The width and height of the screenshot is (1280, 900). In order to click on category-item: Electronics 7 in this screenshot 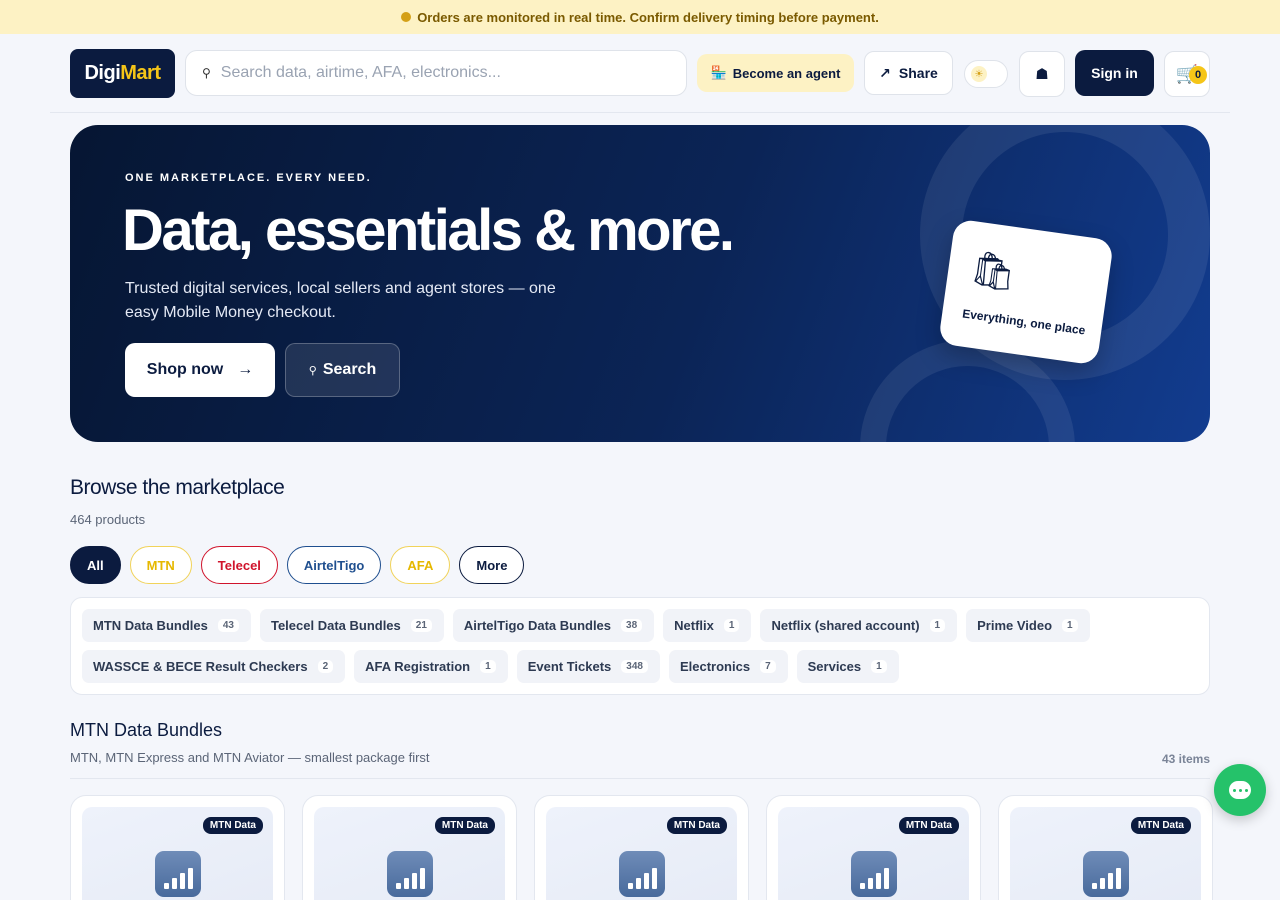, I will do `click(728, 666)`.